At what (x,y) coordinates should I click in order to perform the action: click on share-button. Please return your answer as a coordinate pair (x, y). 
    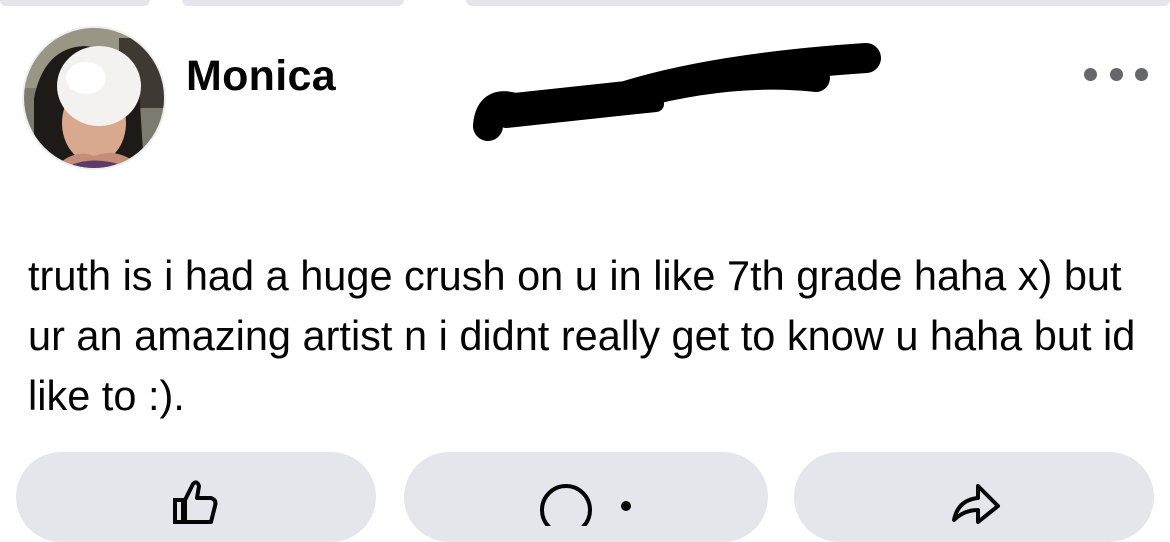
    Looking at the image, I should click on (974, 497).